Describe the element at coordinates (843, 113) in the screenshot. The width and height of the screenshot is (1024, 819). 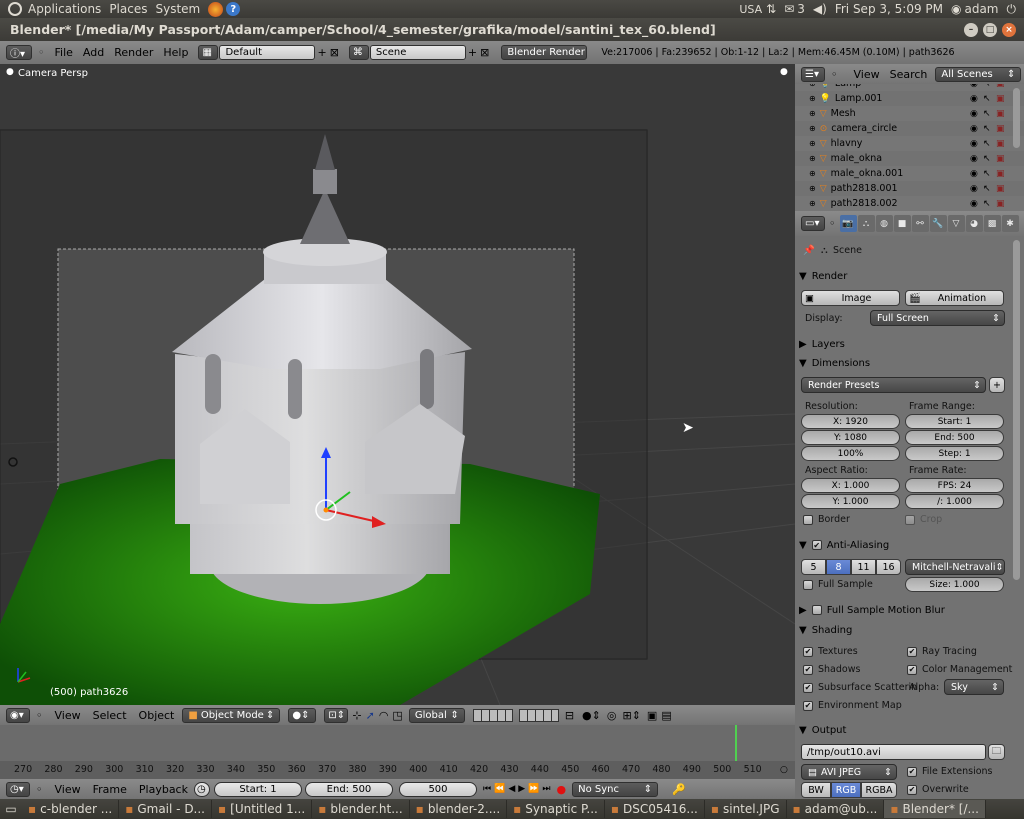
I see `outliner-item-name: Mesh` at that location.